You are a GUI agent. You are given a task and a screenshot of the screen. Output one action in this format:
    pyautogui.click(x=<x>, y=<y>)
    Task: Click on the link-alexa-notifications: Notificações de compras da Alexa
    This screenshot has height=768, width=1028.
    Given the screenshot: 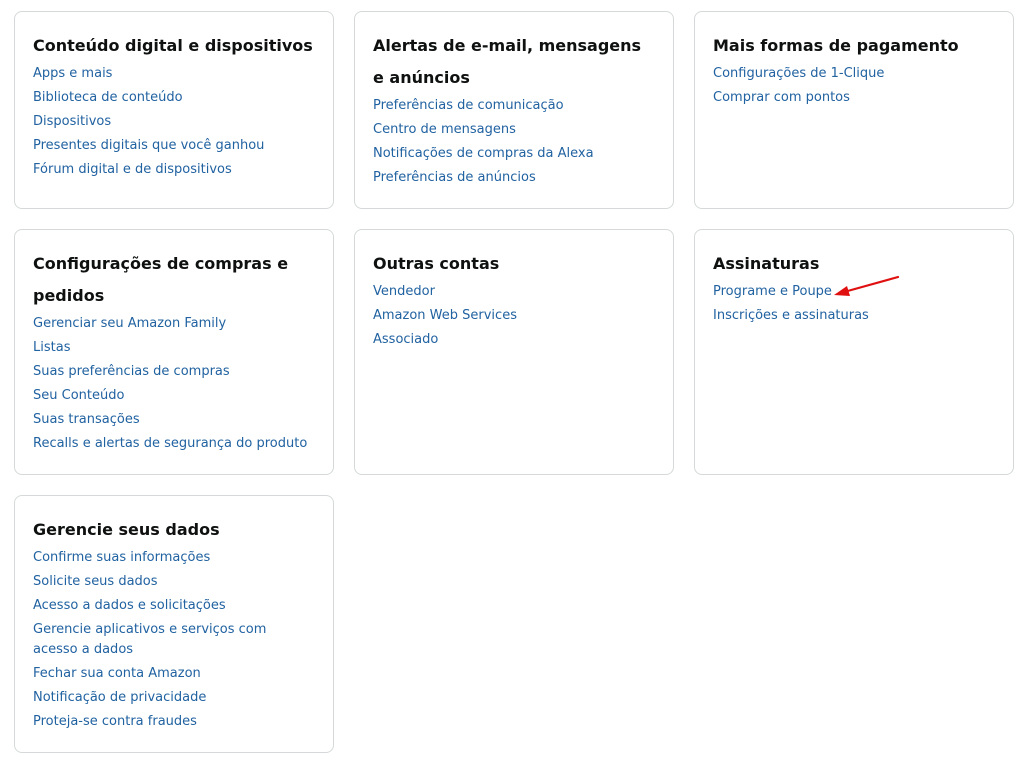 What is the action you would take?
    pyautogui.click(x=483, y=153)
    